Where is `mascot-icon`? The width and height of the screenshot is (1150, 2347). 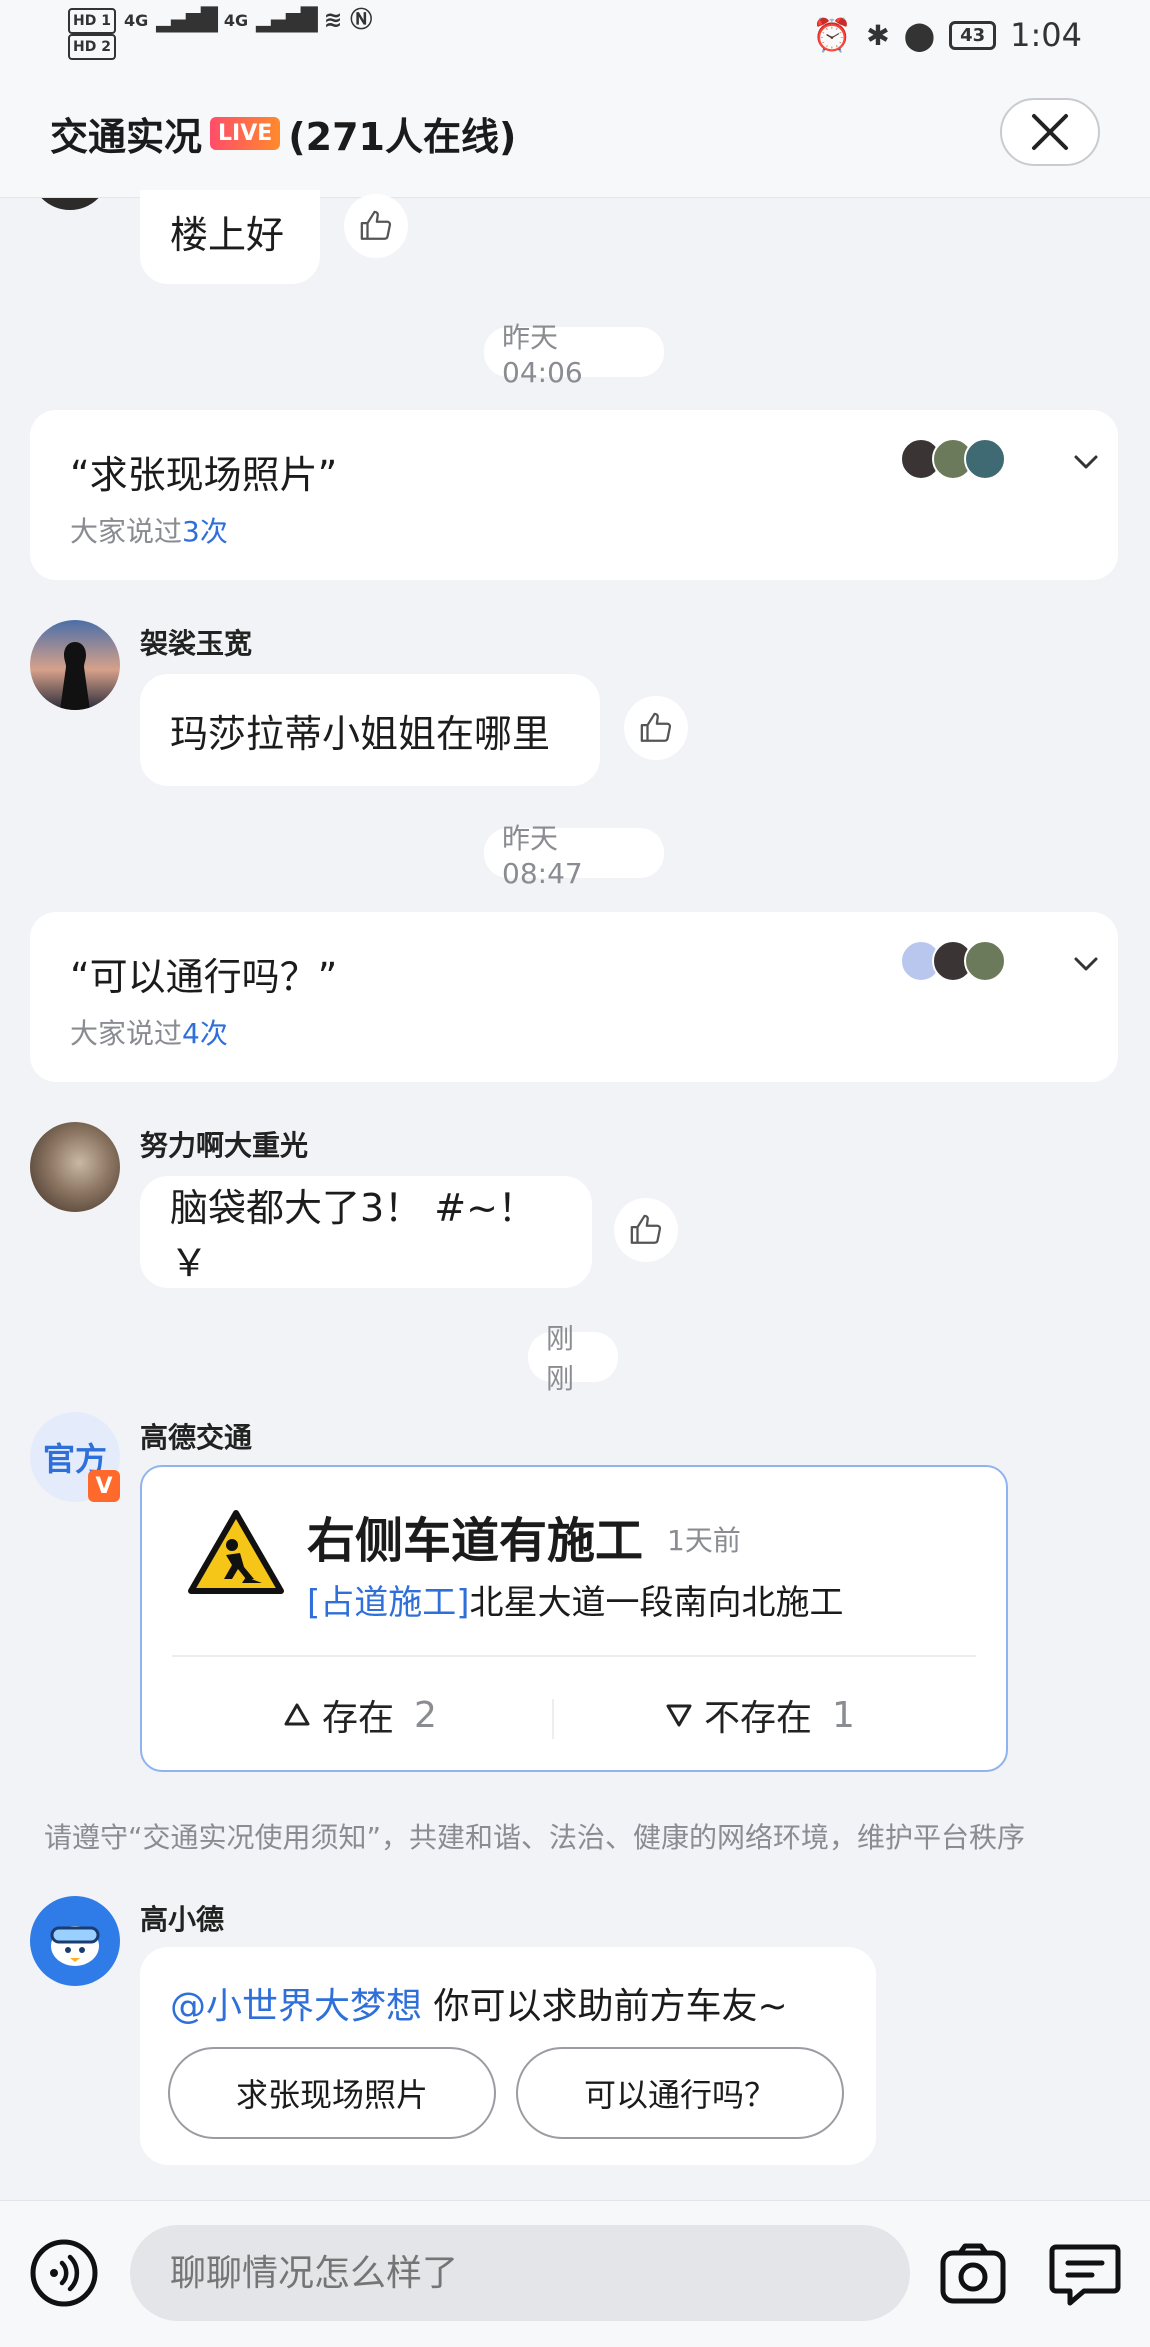 mascot-icon is located at coordinates (75, 1946).